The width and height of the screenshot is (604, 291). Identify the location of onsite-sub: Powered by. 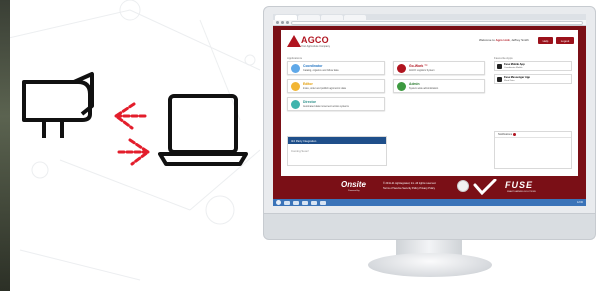
(354, 191).